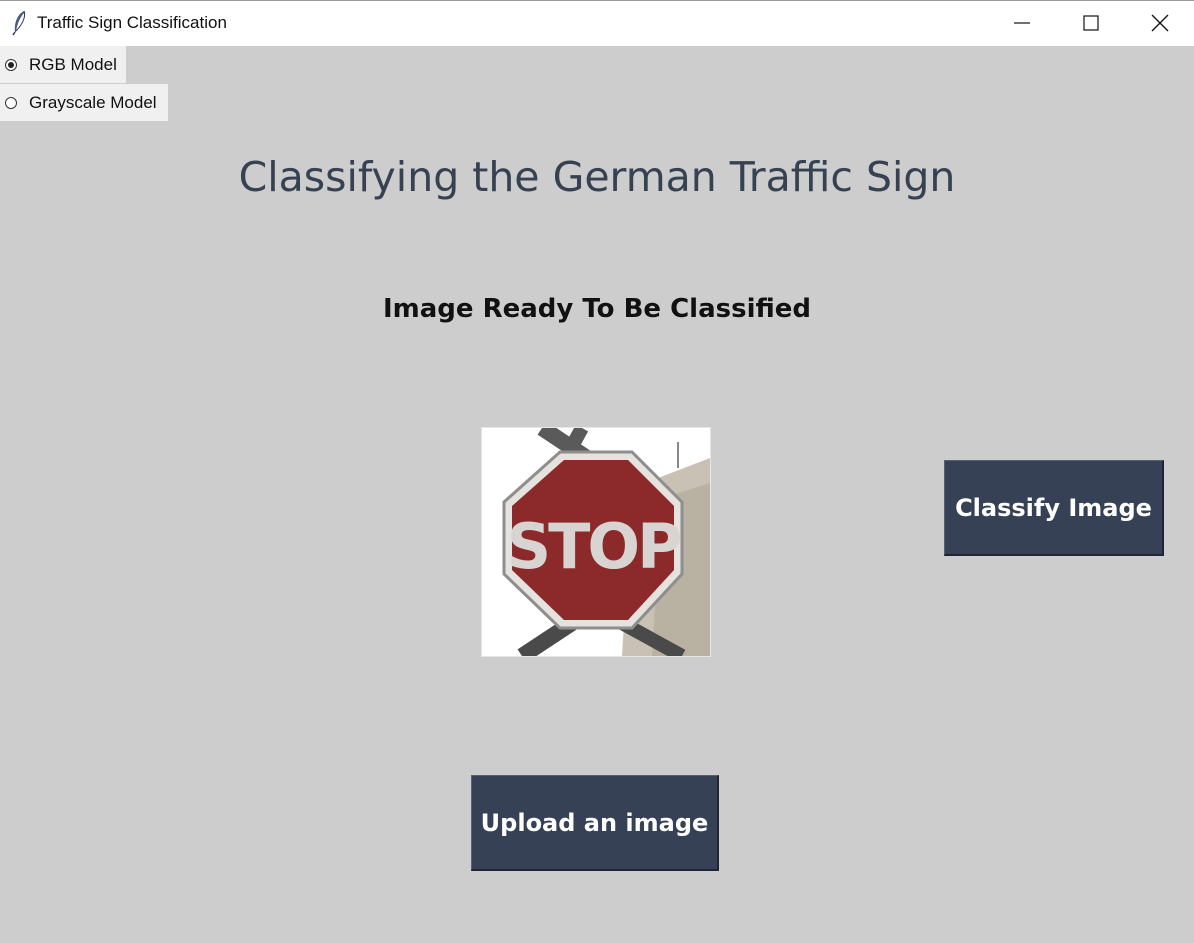 This screenshot has width=1194, height=943. I want to click on close-icon, so click(1160, 23).